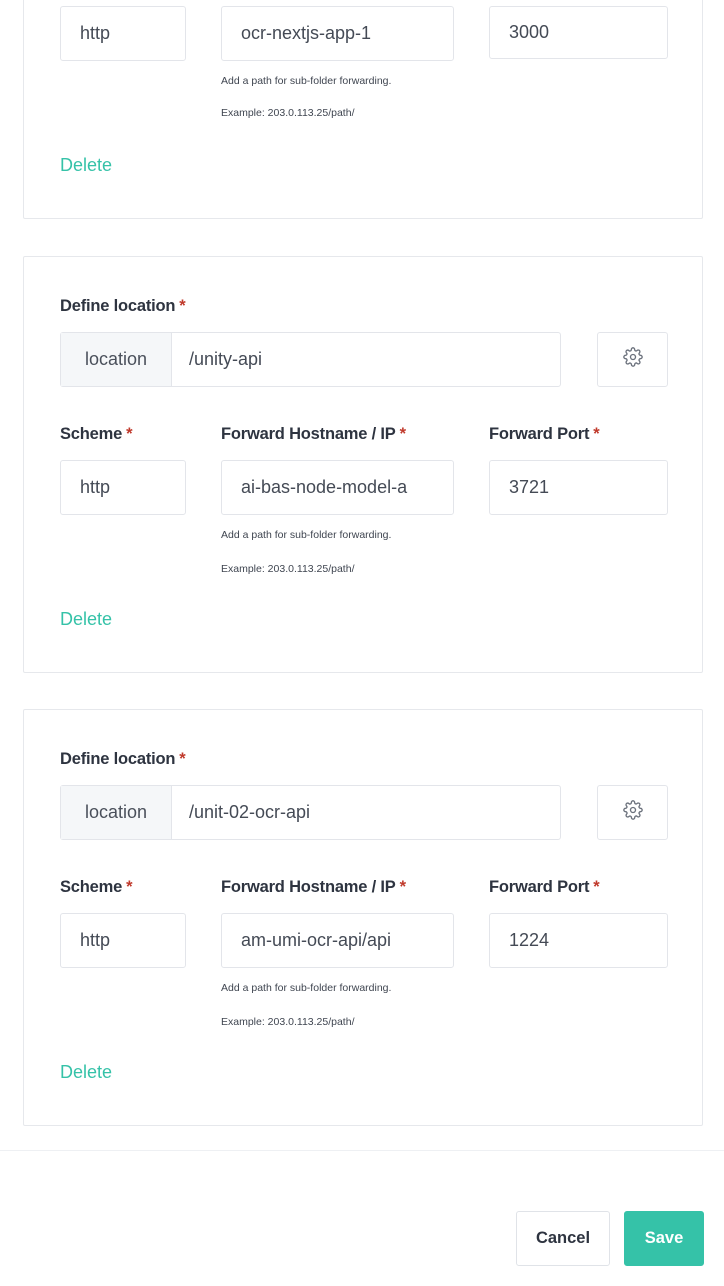 The width and height of the screenshot is (724, 1286). I want to click on forward-port-value: 3721, so click(529, 487).